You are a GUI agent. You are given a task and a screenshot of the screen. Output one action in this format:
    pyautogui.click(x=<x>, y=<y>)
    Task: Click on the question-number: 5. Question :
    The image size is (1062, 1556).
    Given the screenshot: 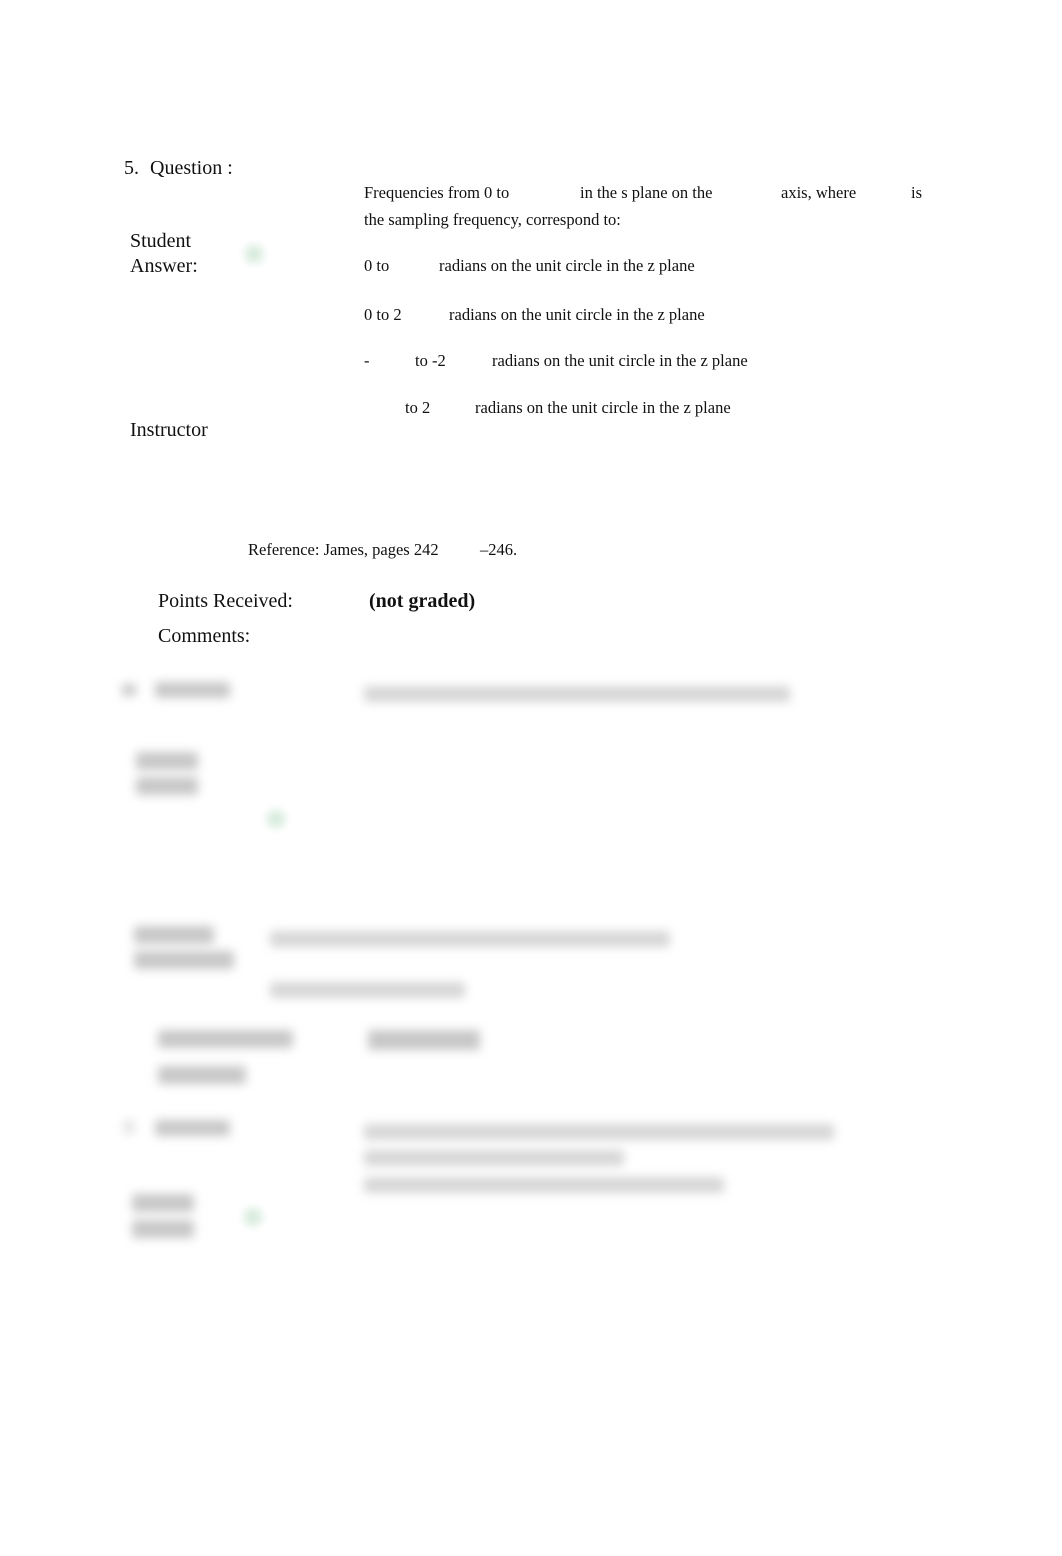 What is the action you would take?
    pyautogui.click(x=178, y=168)
    